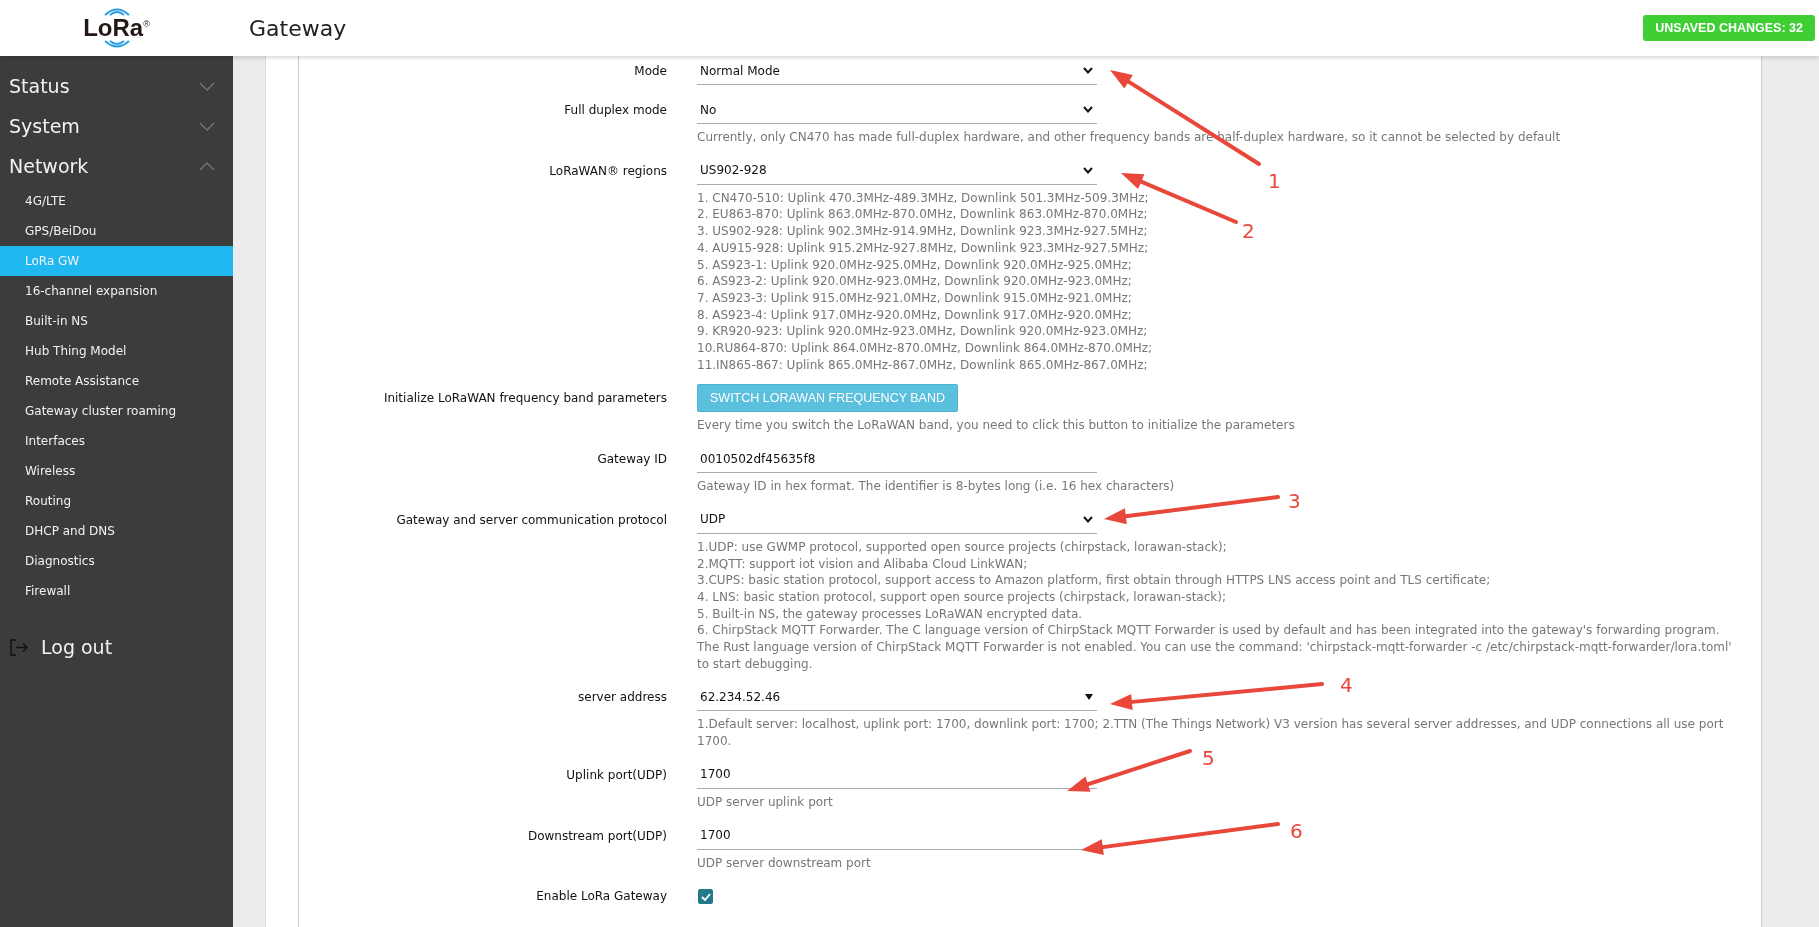  Describe the element at coordinates (890, 614) in the screenshot. I see `help-text: 5. Built-in NS, the gateway processes LoRaWAN encrypted data.` at that location.